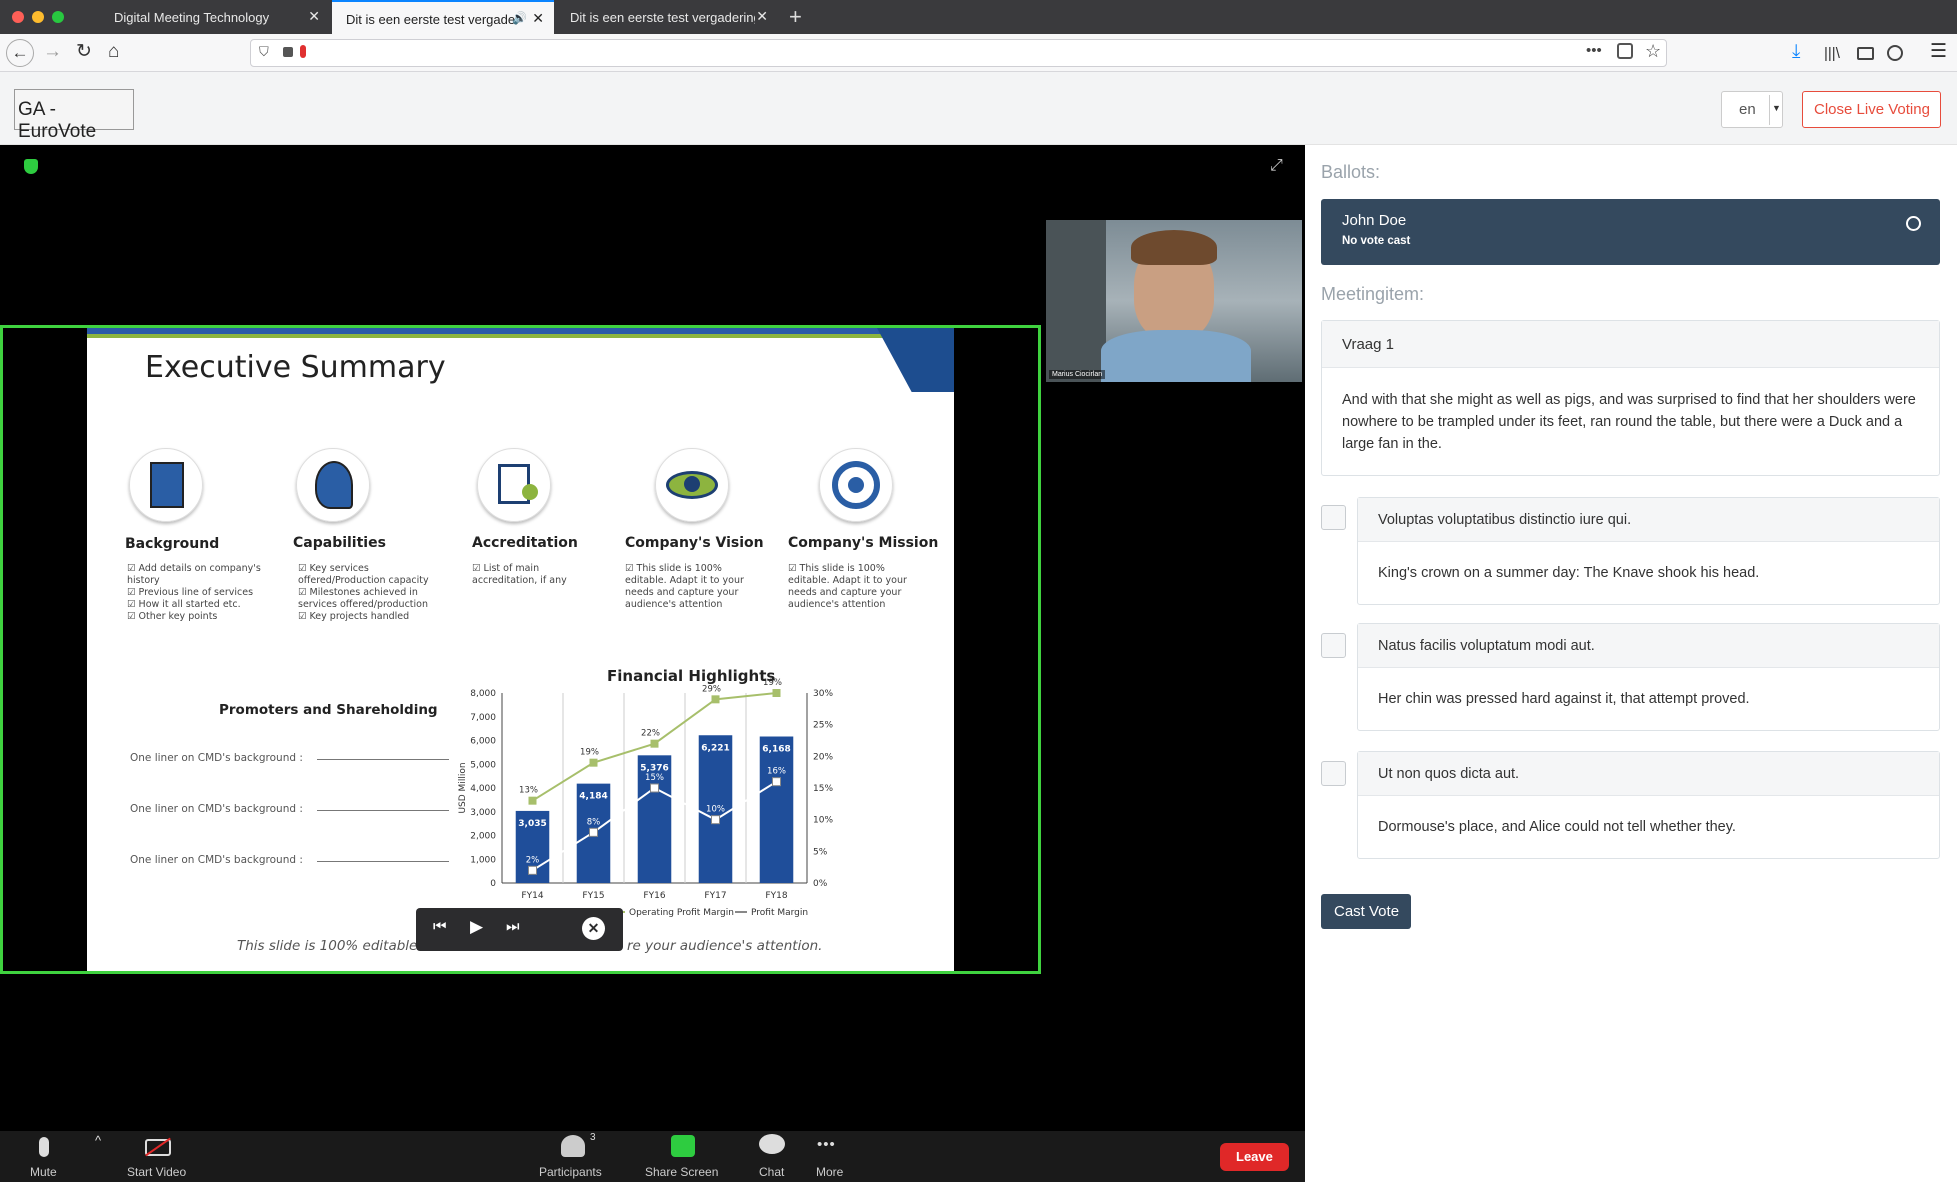 This screenshot has height=1182, width=1957. I want to click on reload-icon: ↻, so click(84, 52).